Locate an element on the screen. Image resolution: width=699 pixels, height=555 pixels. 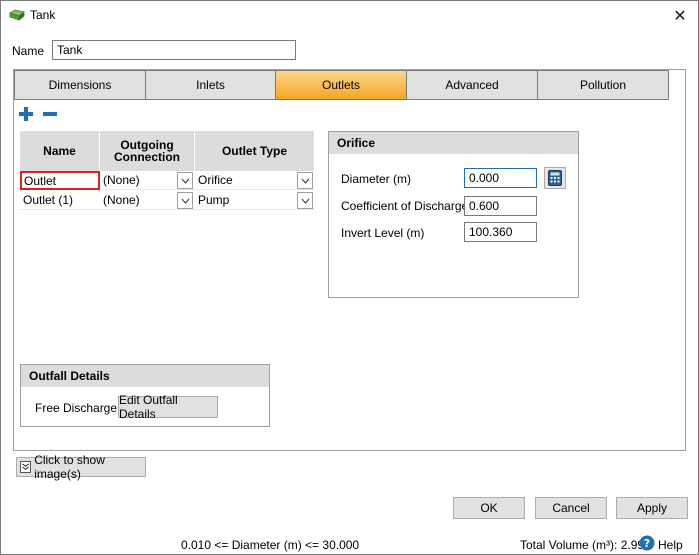
coef-discharge-input is located at coordinates (500, 206).